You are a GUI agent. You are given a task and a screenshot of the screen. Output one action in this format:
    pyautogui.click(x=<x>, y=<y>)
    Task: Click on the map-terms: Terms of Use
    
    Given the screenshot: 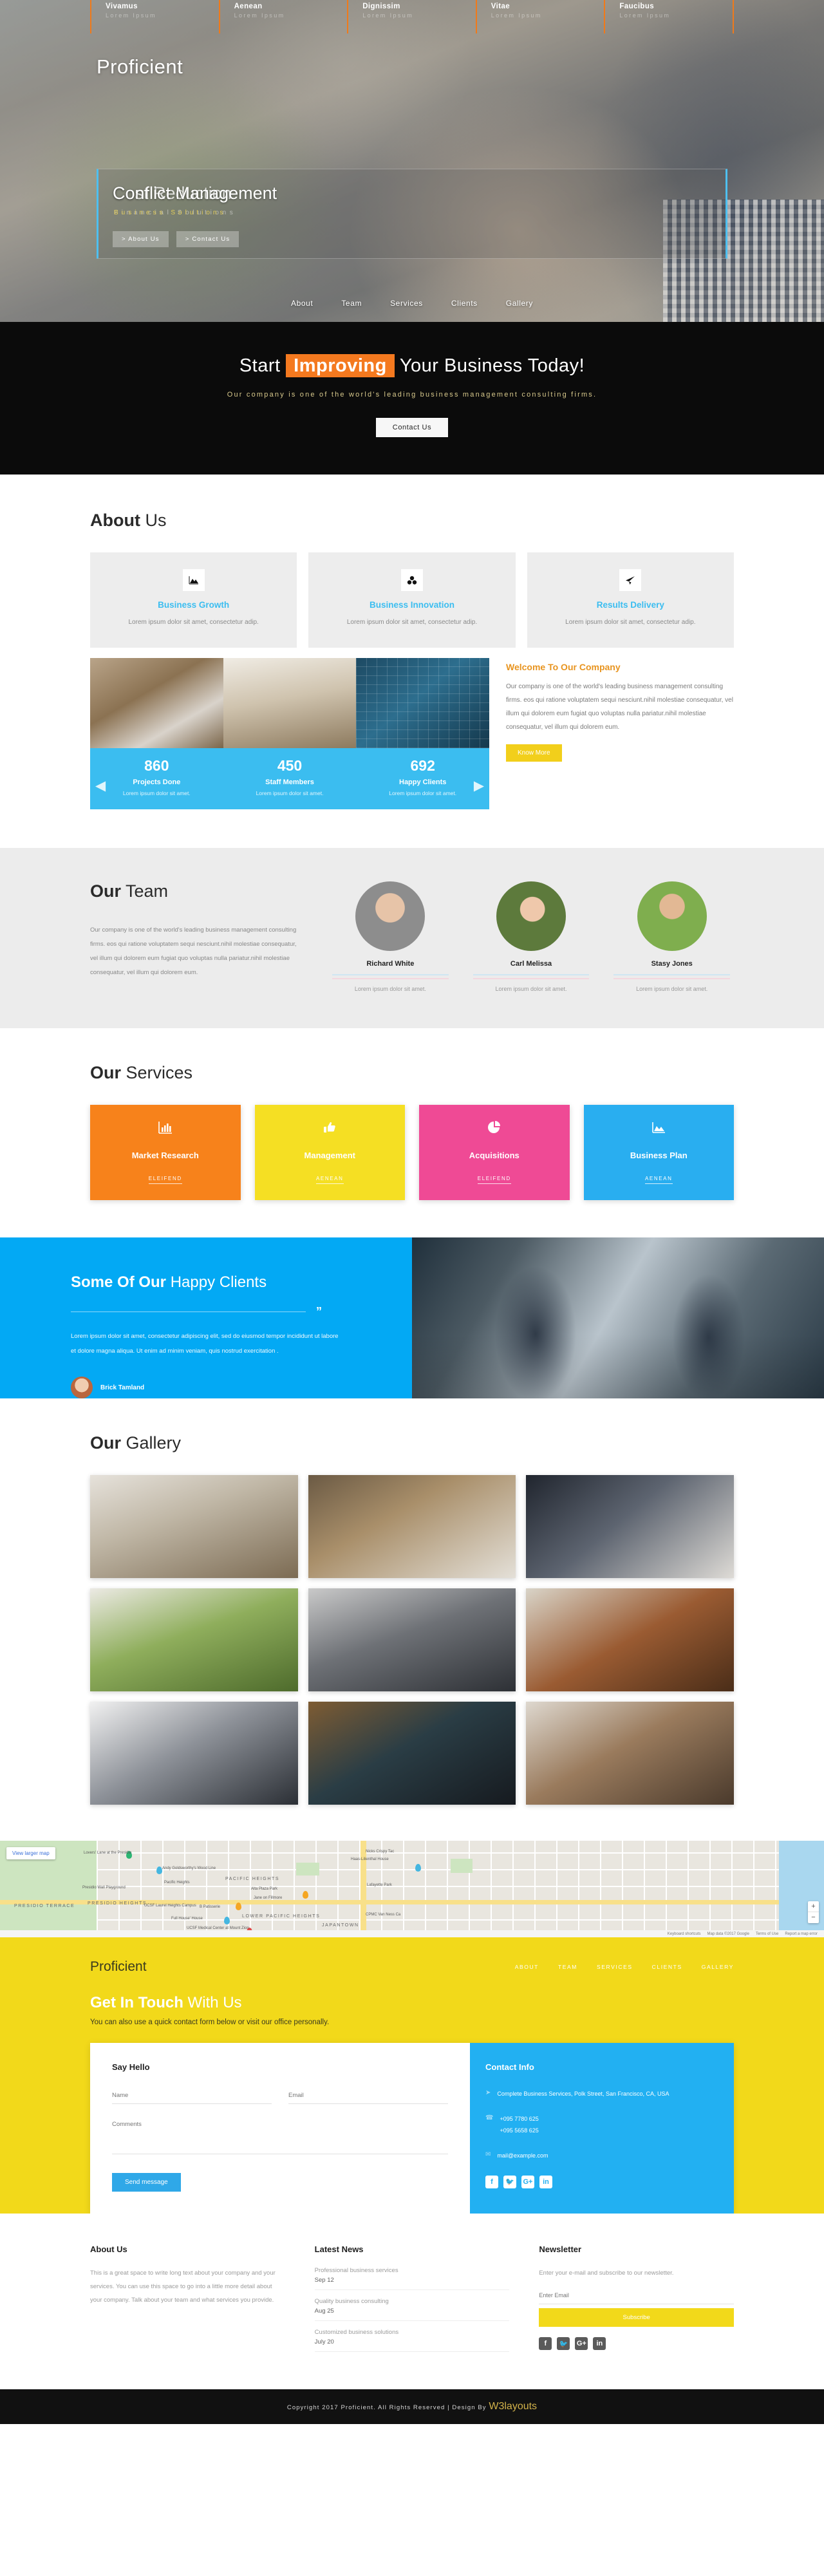 What is the action you would take?
    pyautogui.click(x=767, y=1934)
    